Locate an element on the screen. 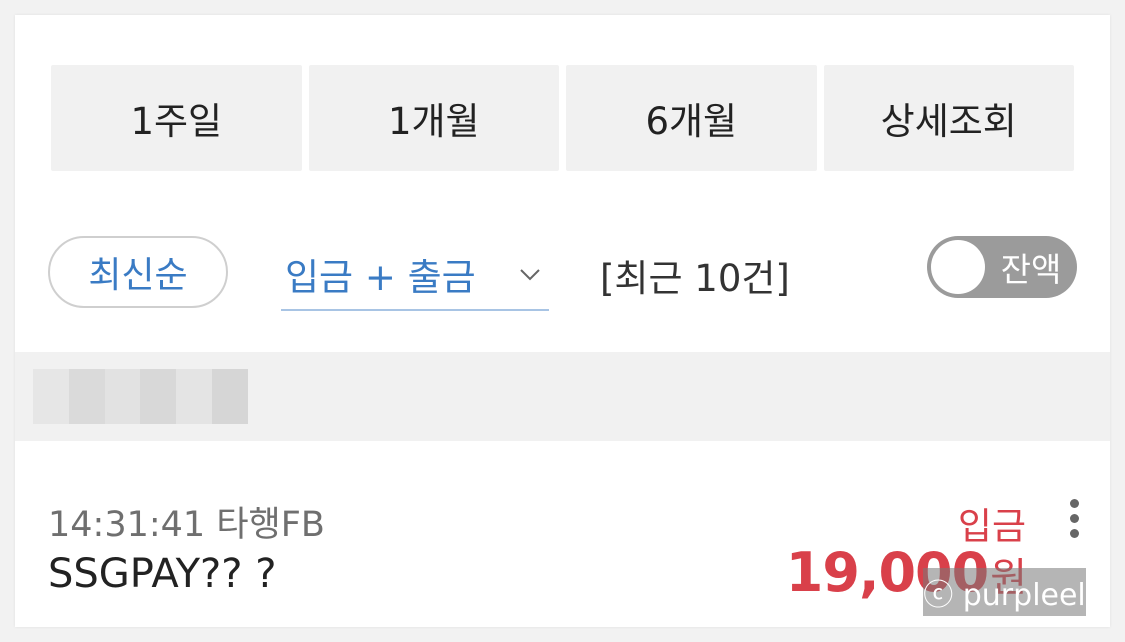 The width and height of the screenshot is (1125, 642). transaction-type-label: 입금 + 출금 is located at coordinates (380, 277).